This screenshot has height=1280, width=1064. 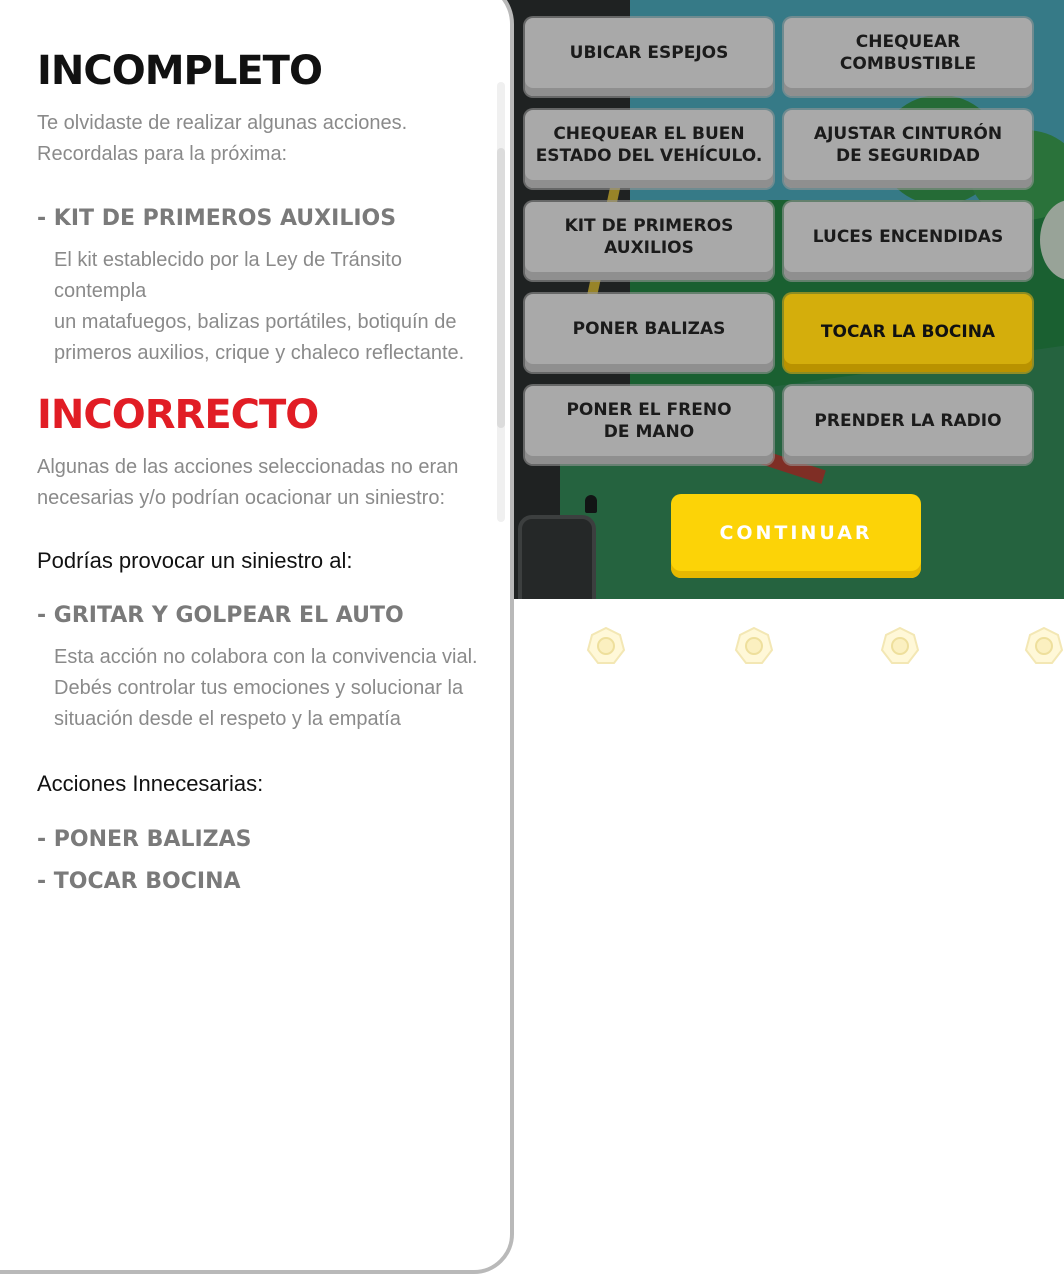 What do you see at coordinates (796, 536) in the screenshot?
I see `continue-button: CONTINUAR` at bounding box center [796, 536].